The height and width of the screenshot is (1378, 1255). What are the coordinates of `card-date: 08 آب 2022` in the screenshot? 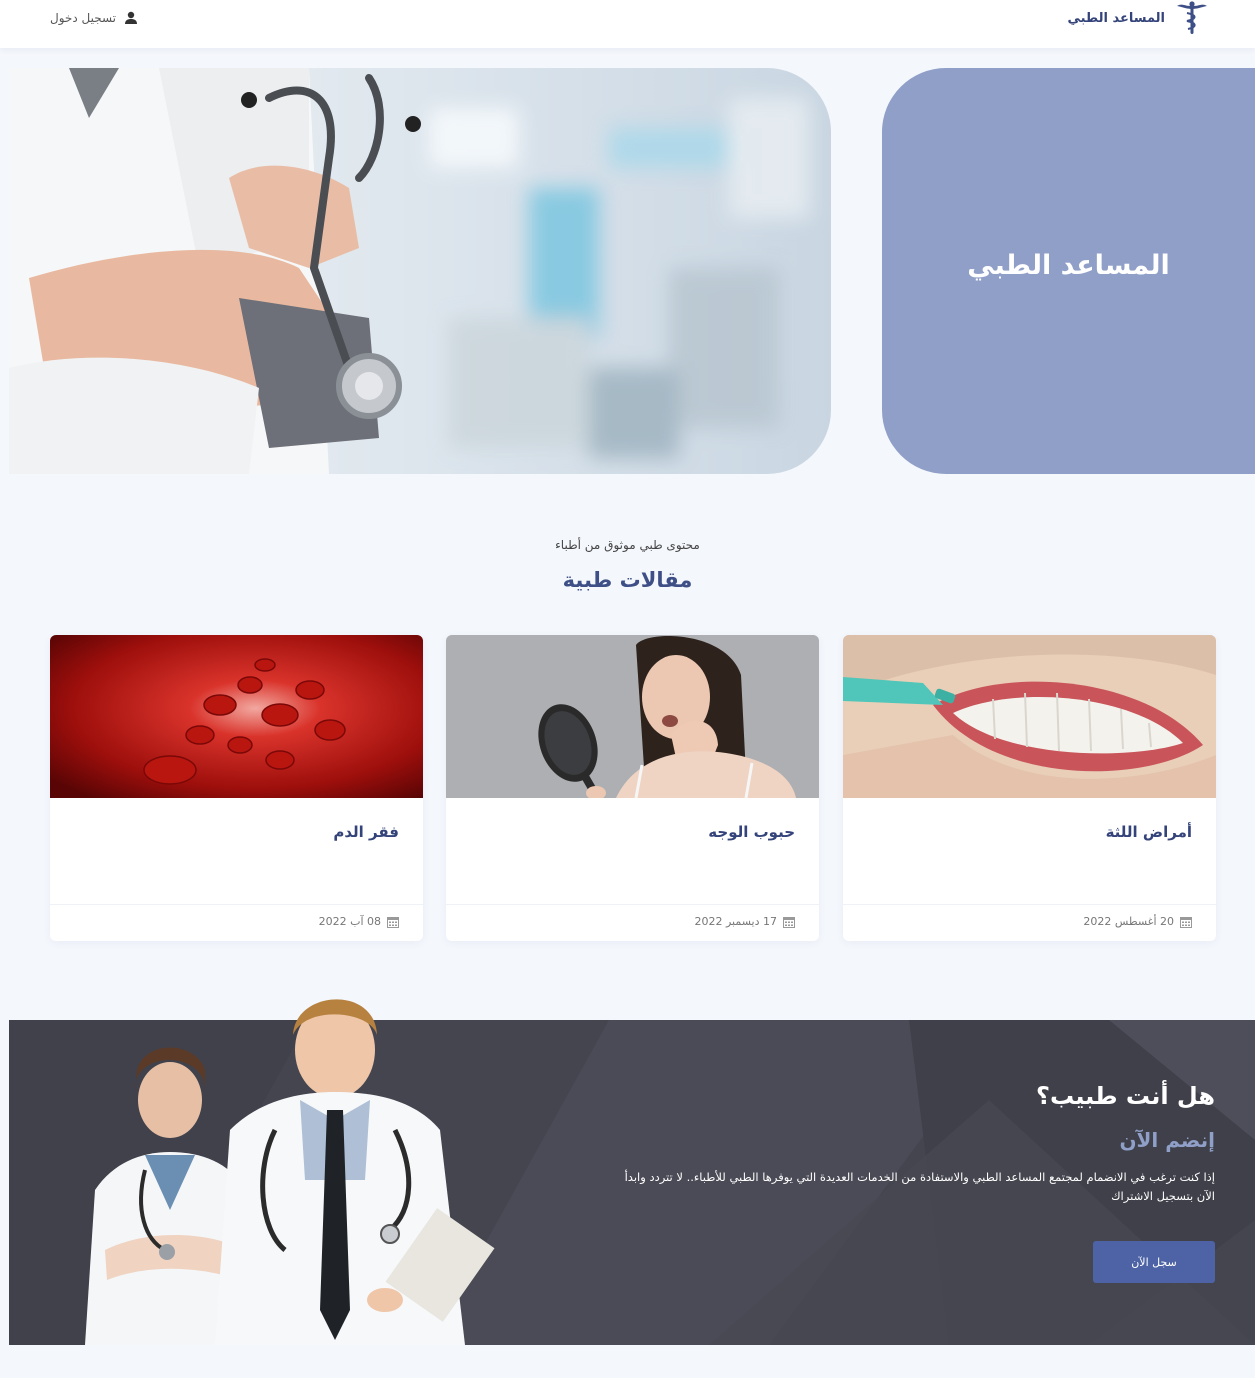 It's located at (359, 921).